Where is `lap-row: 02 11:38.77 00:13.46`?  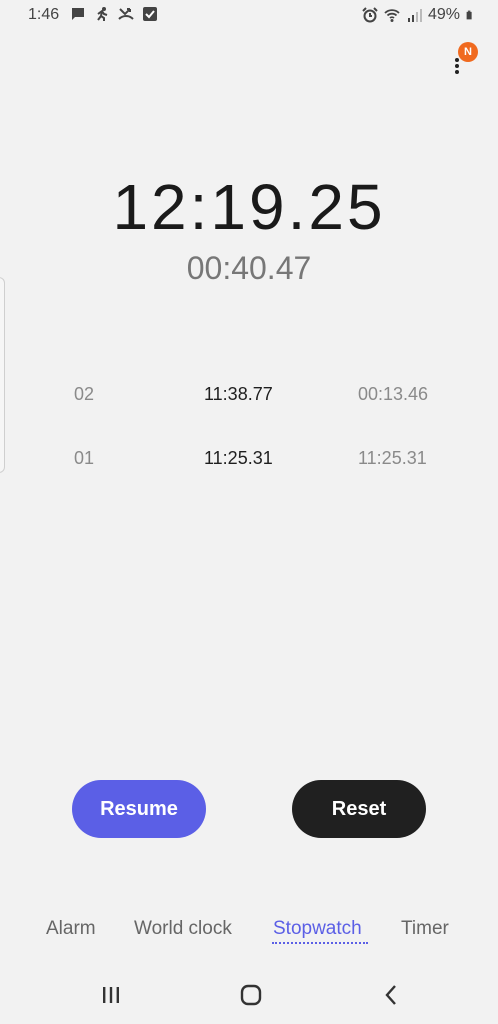
lap-row: 02 11:38.77 00:13.46 is located at coordinates (249, 410).